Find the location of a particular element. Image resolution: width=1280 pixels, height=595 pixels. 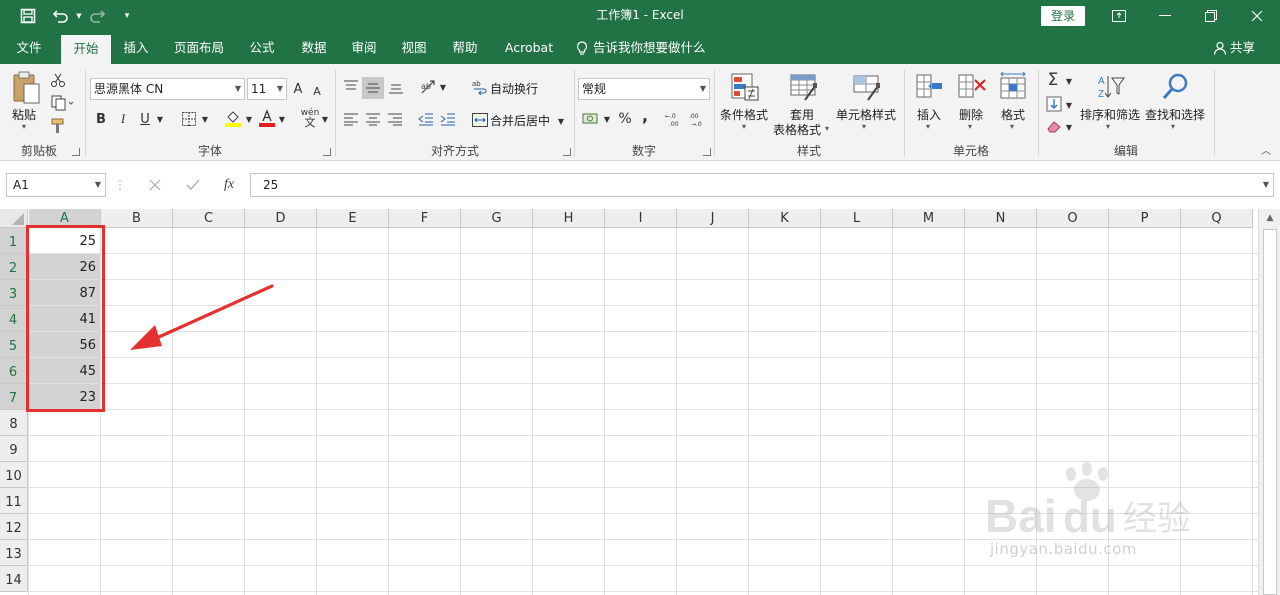

column-header-d: D is located at coordinates (281, 218).